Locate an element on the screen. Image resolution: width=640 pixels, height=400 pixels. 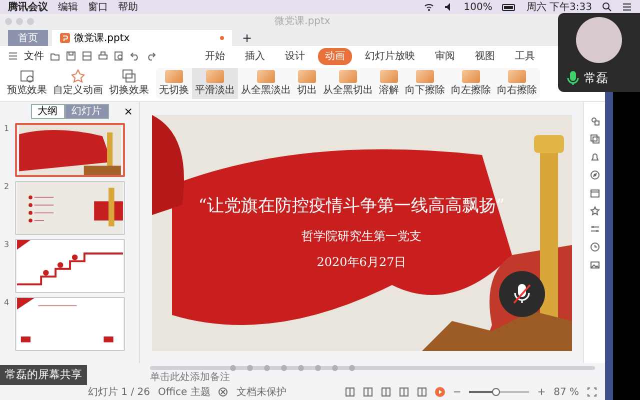
transition-option: 溶解 is located at coordinates (389, 83).